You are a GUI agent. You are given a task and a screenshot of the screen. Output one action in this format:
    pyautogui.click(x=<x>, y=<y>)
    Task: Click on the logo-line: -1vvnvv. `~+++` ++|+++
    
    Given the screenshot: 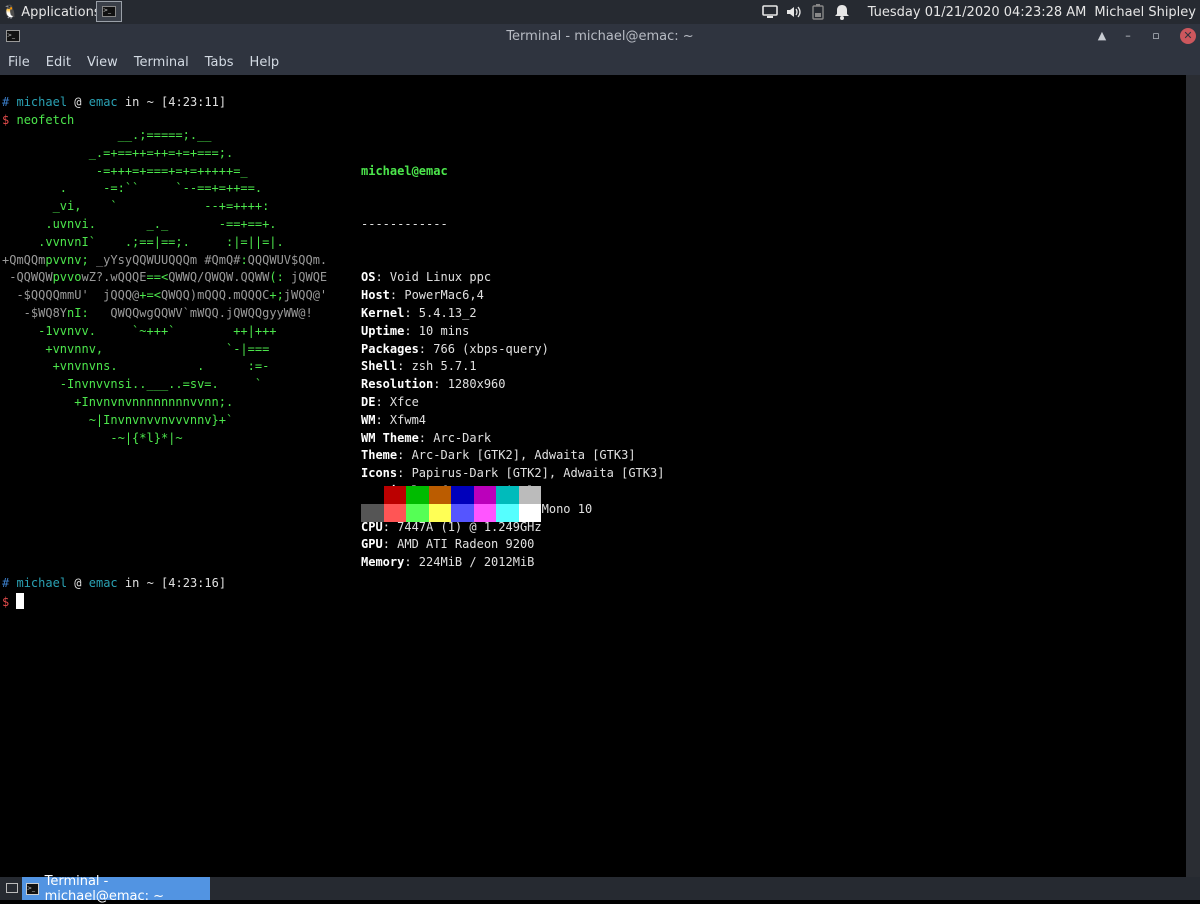 What is the action you would take?
    pyautogui.click(x=139, y=330)
    